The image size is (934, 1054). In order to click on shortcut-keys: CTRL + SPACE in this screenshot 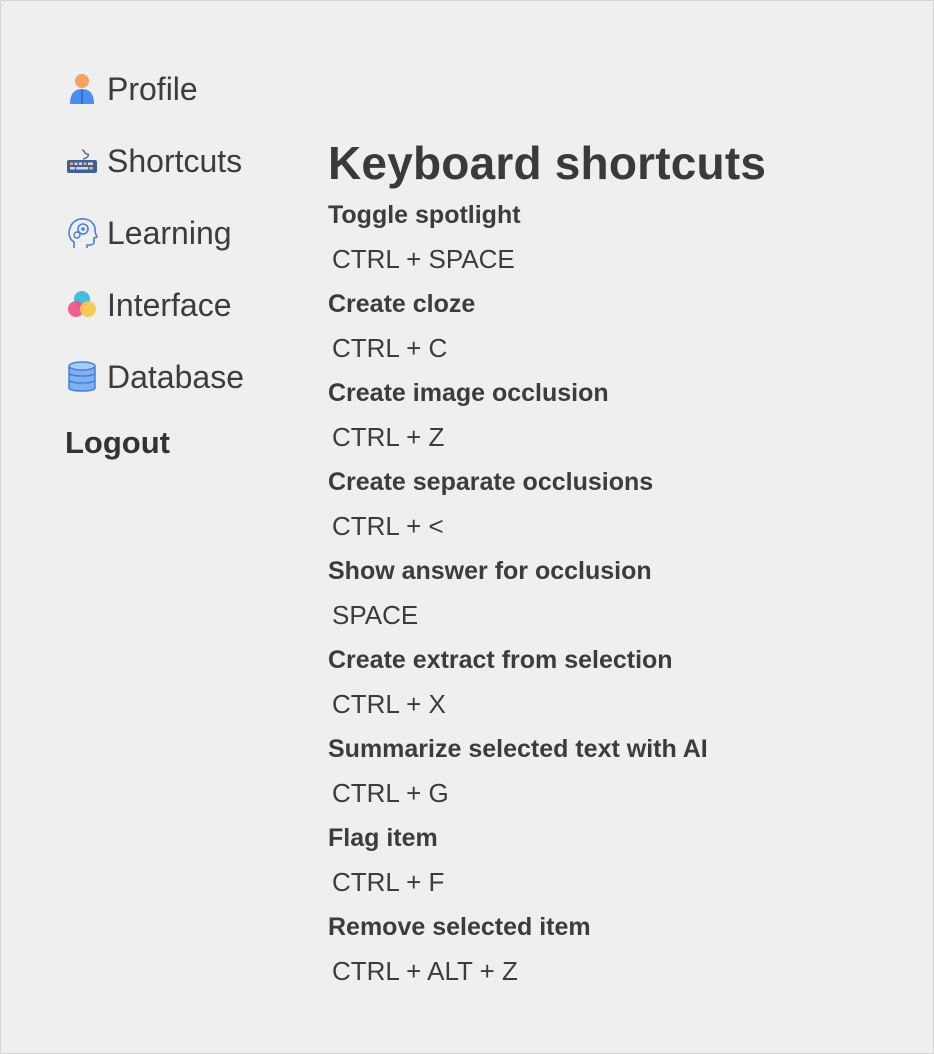, I will do `click(423, 259)`.